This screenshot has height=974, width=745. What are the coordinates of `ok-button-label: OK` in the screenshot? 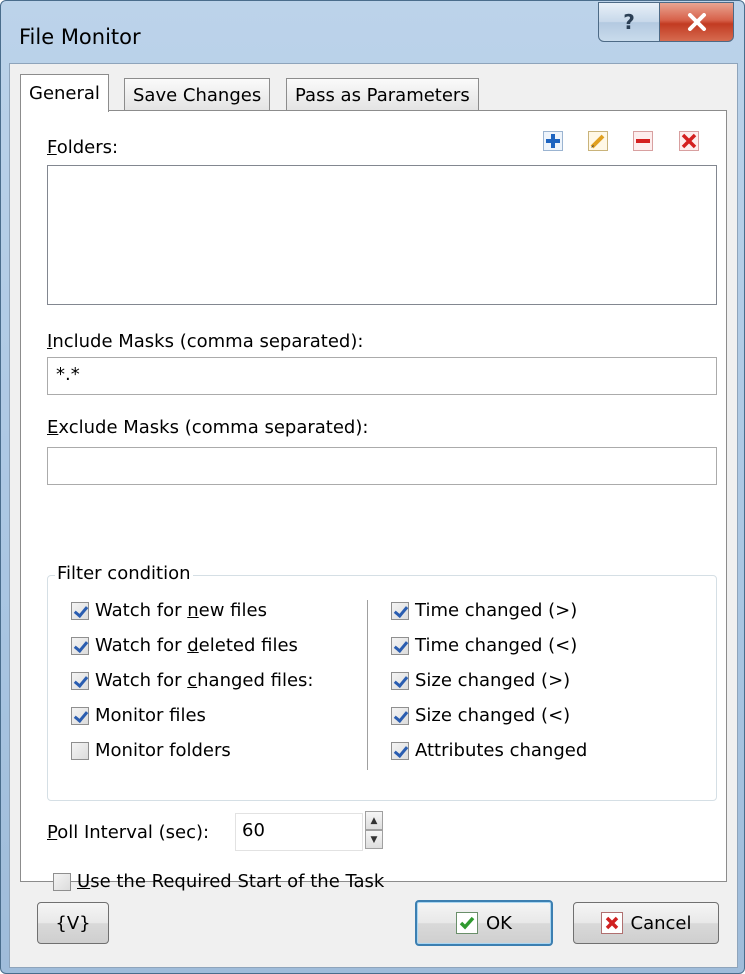 It's located at (499, 923).